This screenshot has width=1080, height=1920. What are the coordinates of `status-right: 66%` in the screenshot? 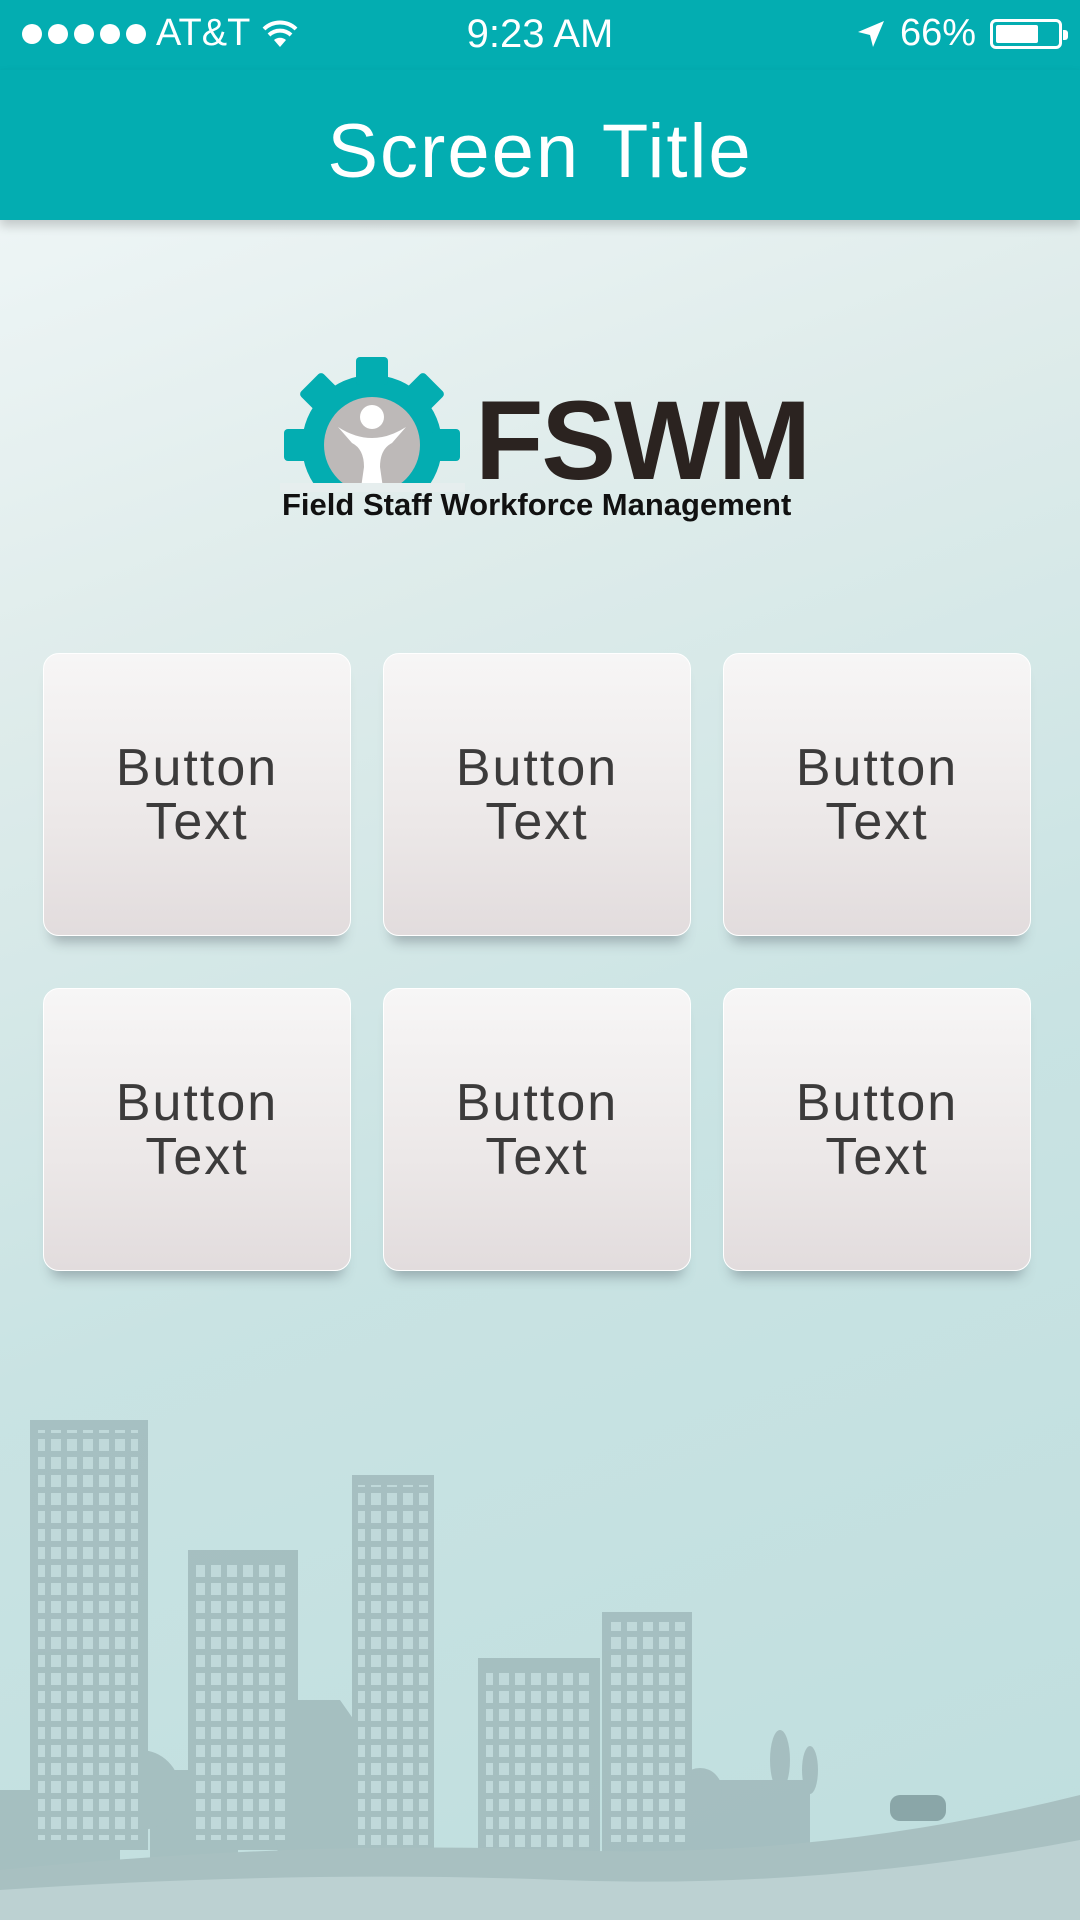 It's located at (962, 33).